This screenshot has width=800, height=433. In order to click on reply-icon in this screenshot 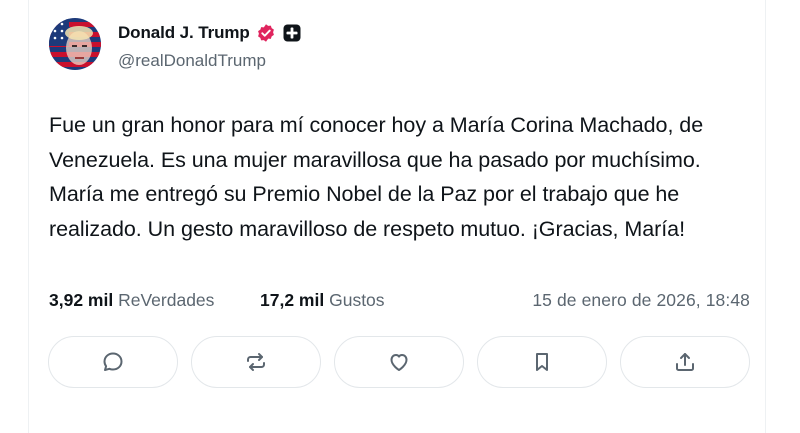, I will do `click(113, 361)`.